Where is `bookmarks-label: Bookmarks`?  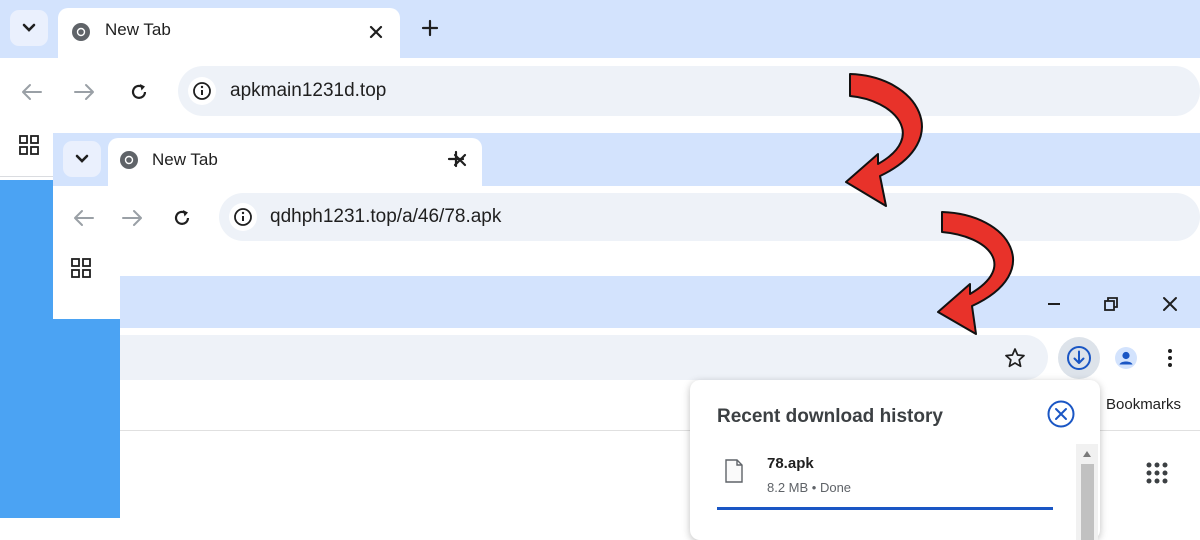 bookmarks-label: Bookmarks is located at coordinates (1143, 404).